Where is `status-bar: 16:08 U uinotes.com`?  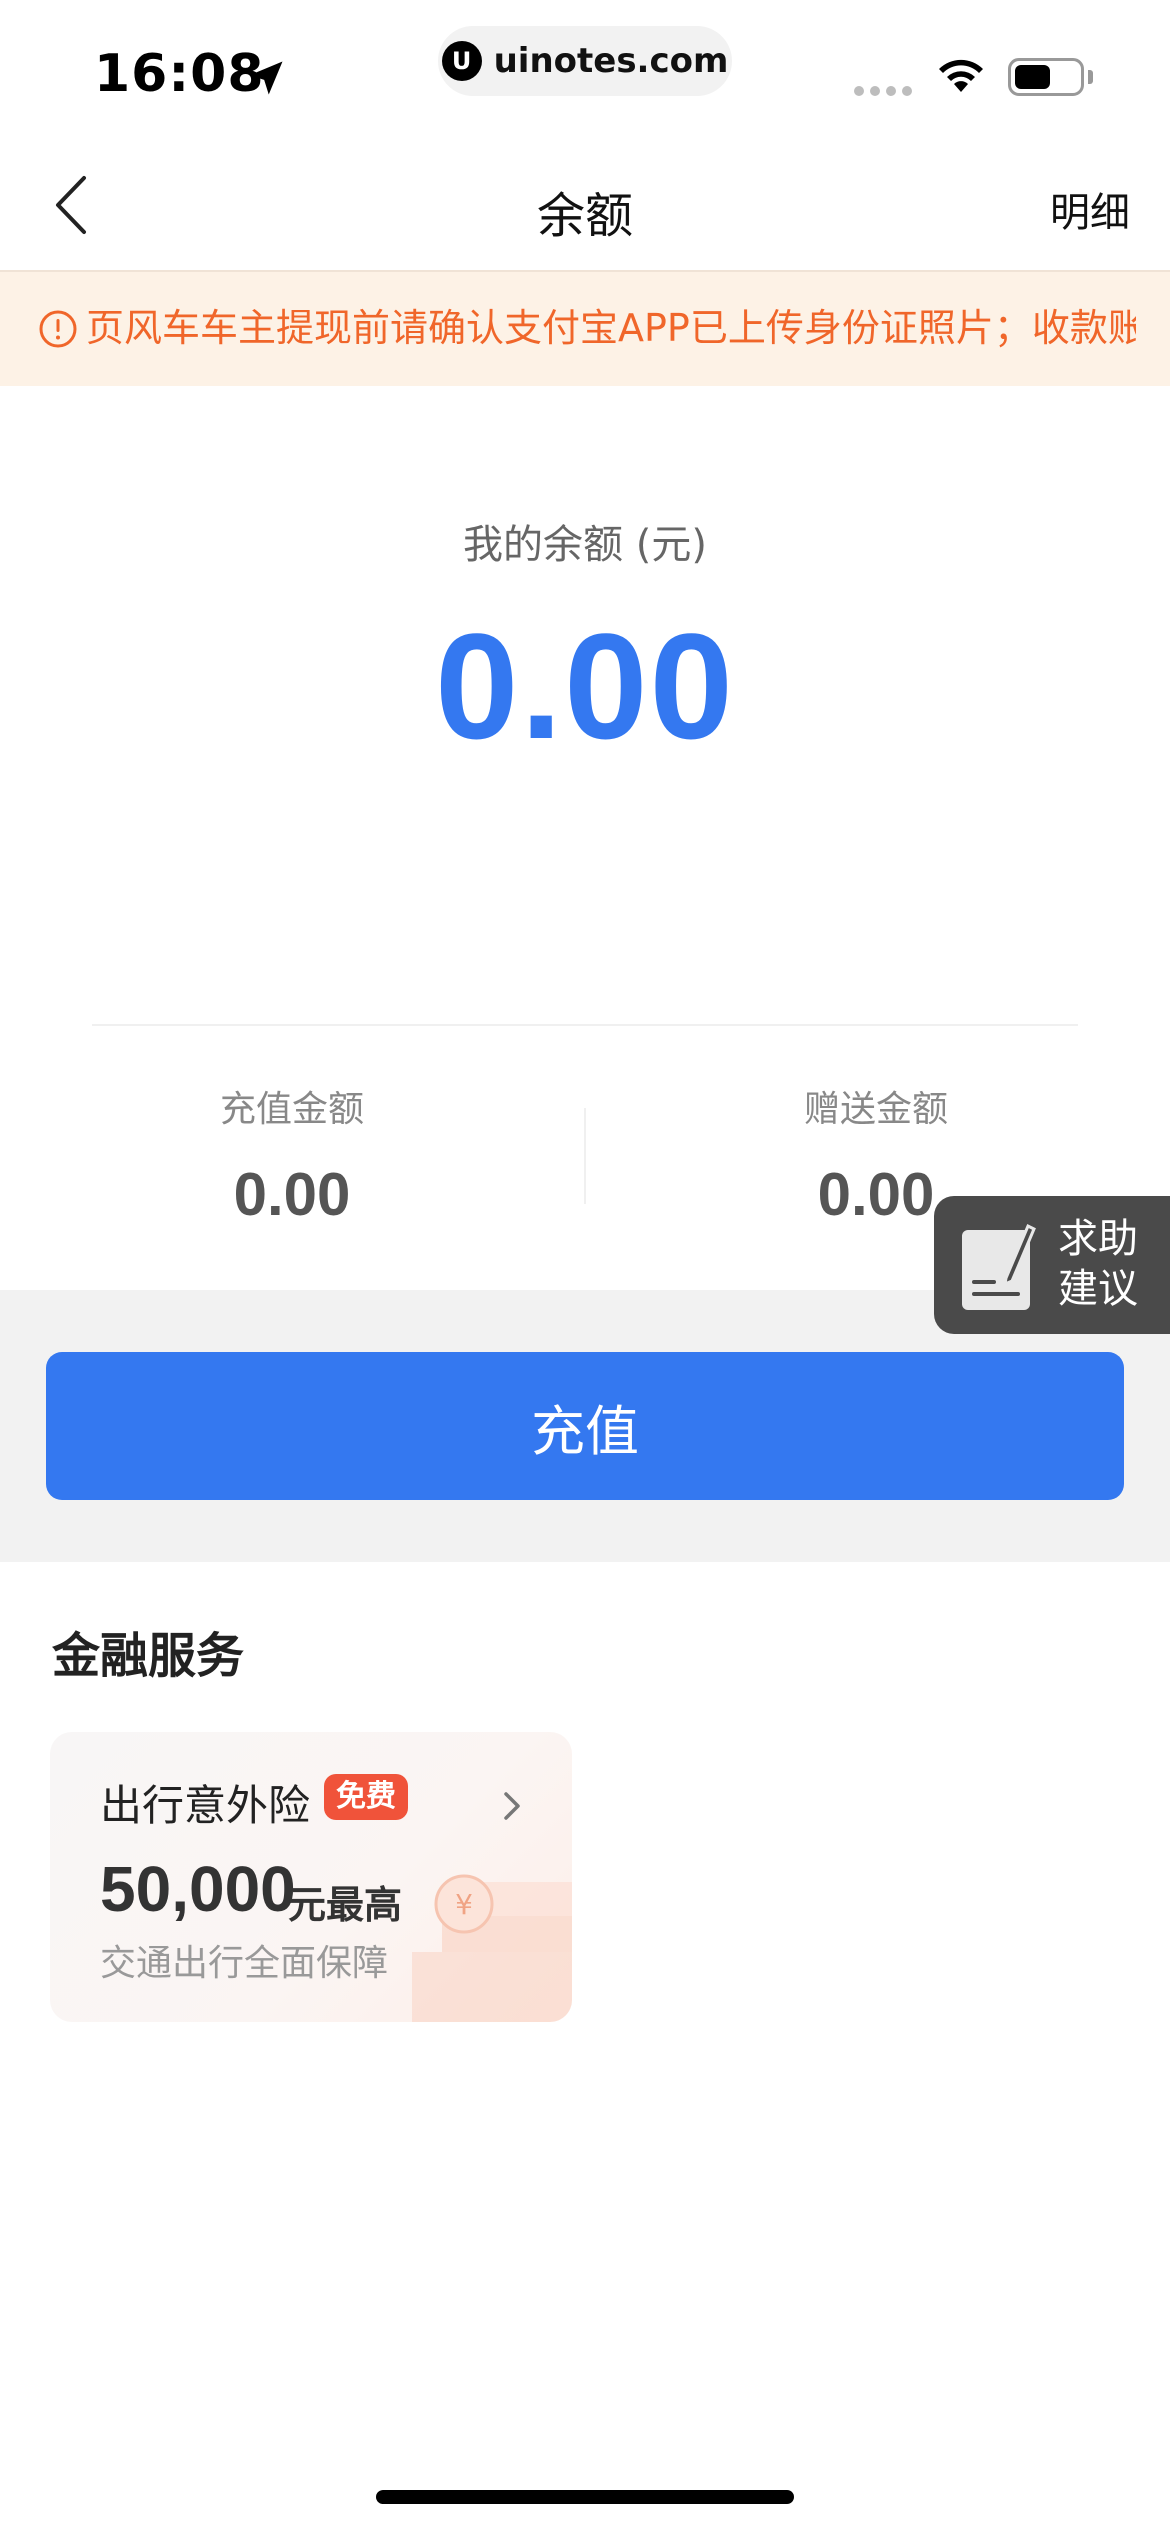
status-bar: 16:08 U uinotes.com is located at coordinates (585, 70).